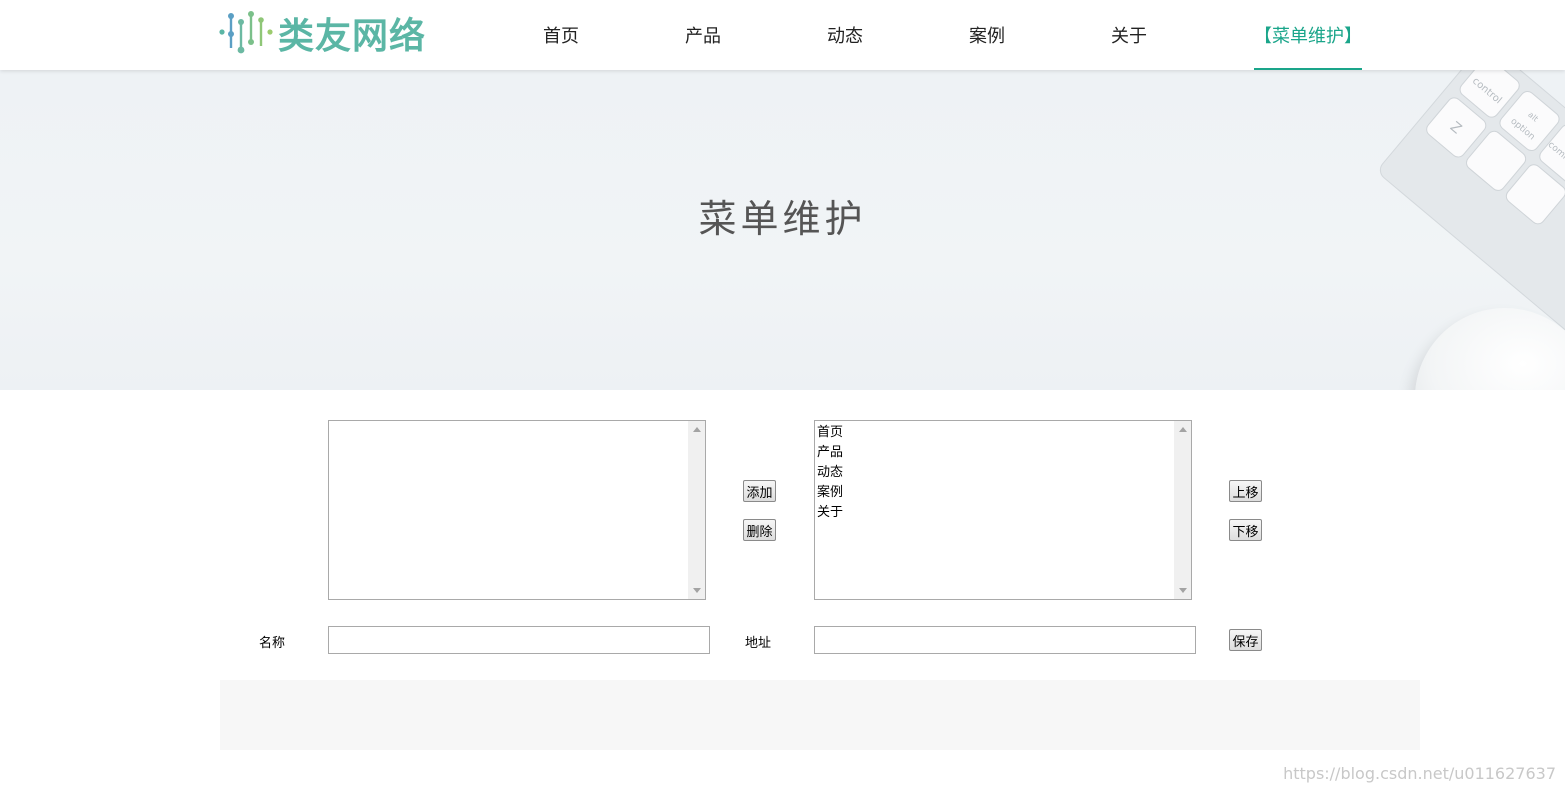 The height and width of the screenshot is (792, 1565). I want to click on nav-item-menu-maintenance: 【菜单维护】, so click(1308, 35).